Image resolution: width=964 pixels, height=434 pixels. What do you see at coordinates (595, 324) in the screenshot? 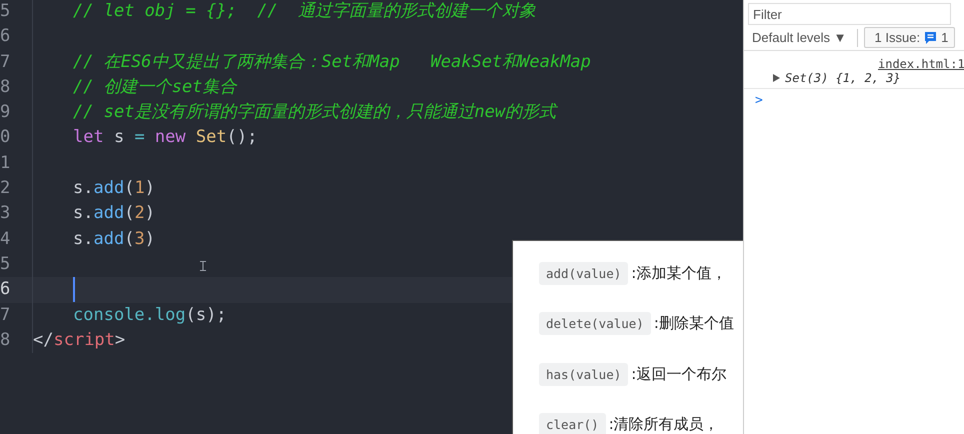
I see `method-code: delete(value)` at bounding box center [595, 324].